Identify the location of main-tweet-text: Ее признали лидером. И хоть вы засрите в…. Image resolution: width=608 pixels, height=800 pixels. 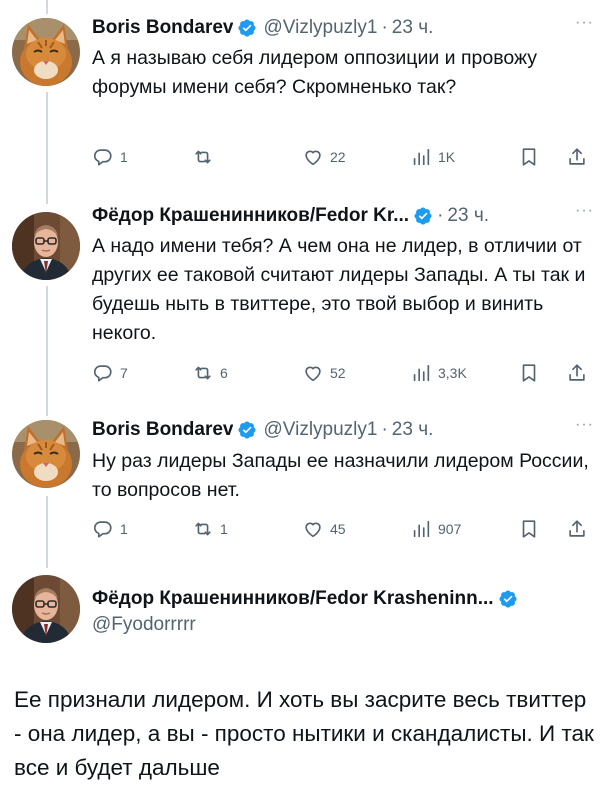
(304, 733).